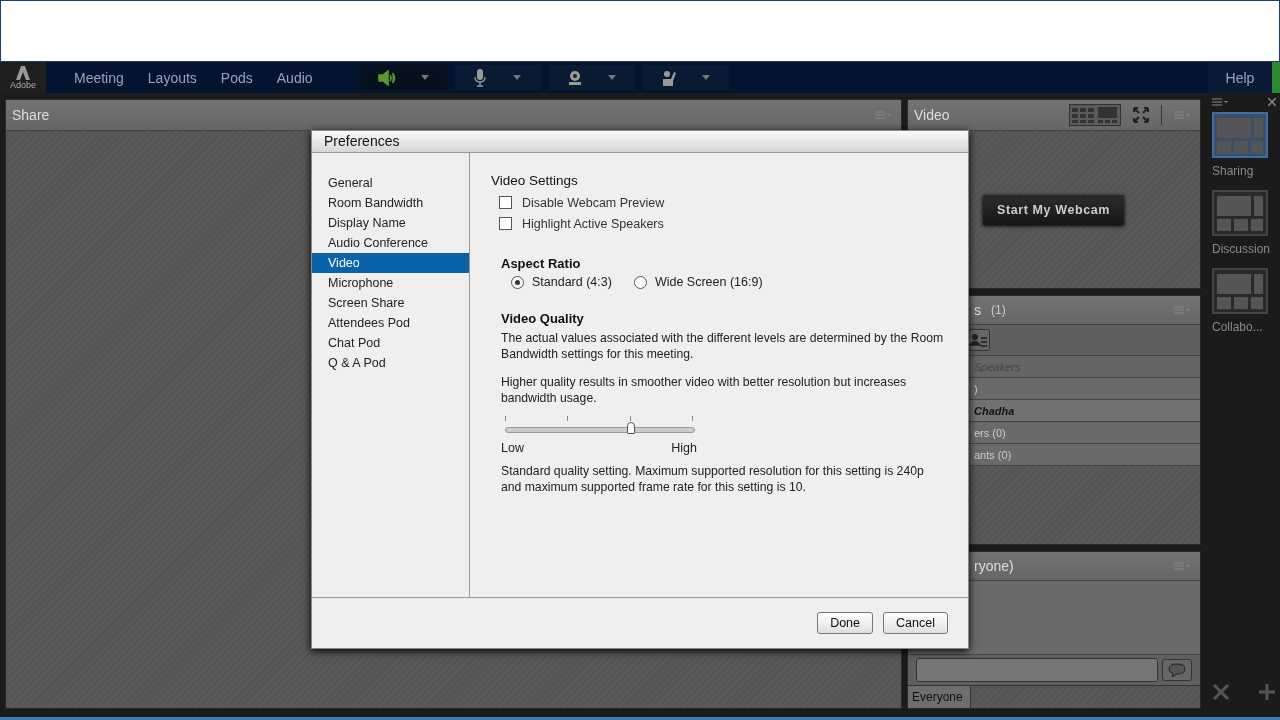  What do you see at coordinates (575, 77) in the screenshot?
I see `webcam-icon` at bounding box center [575, 77].